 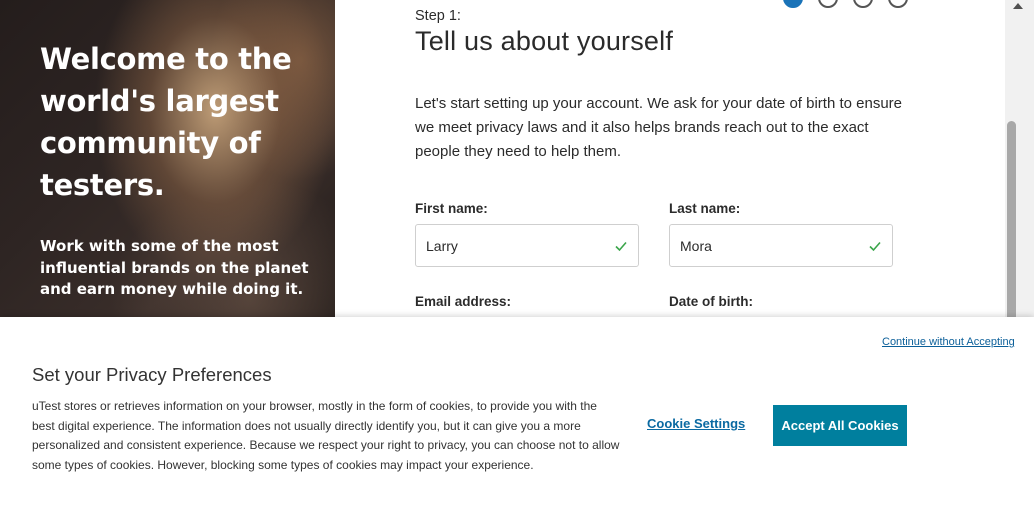 What do you see at coordinates (898, 4) in the screenshot?
I see `step-4-dot` at bounding box center [898, 4].